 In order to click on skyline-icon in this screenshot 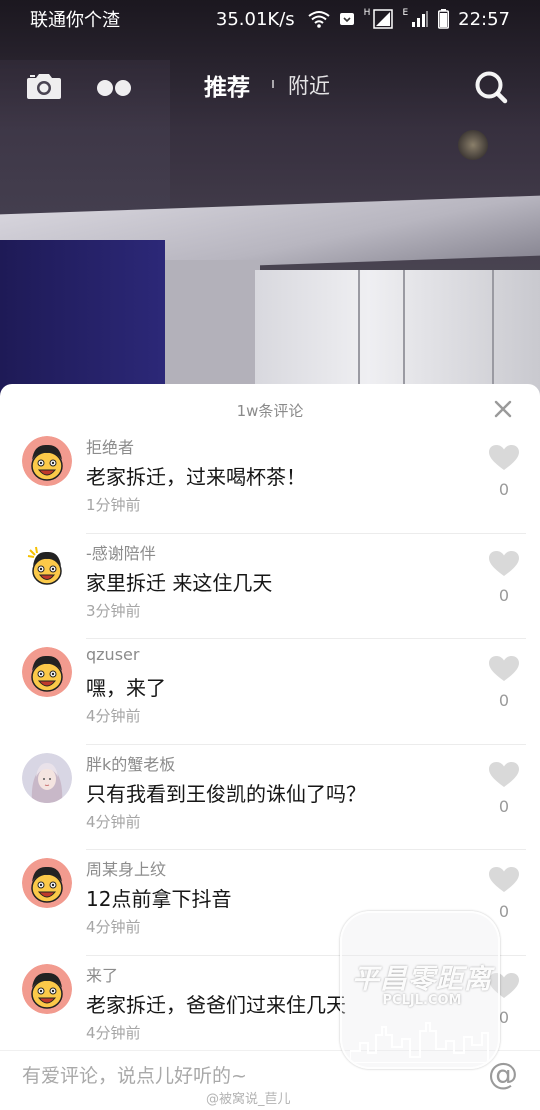, I will do `click(419, 1042)`.